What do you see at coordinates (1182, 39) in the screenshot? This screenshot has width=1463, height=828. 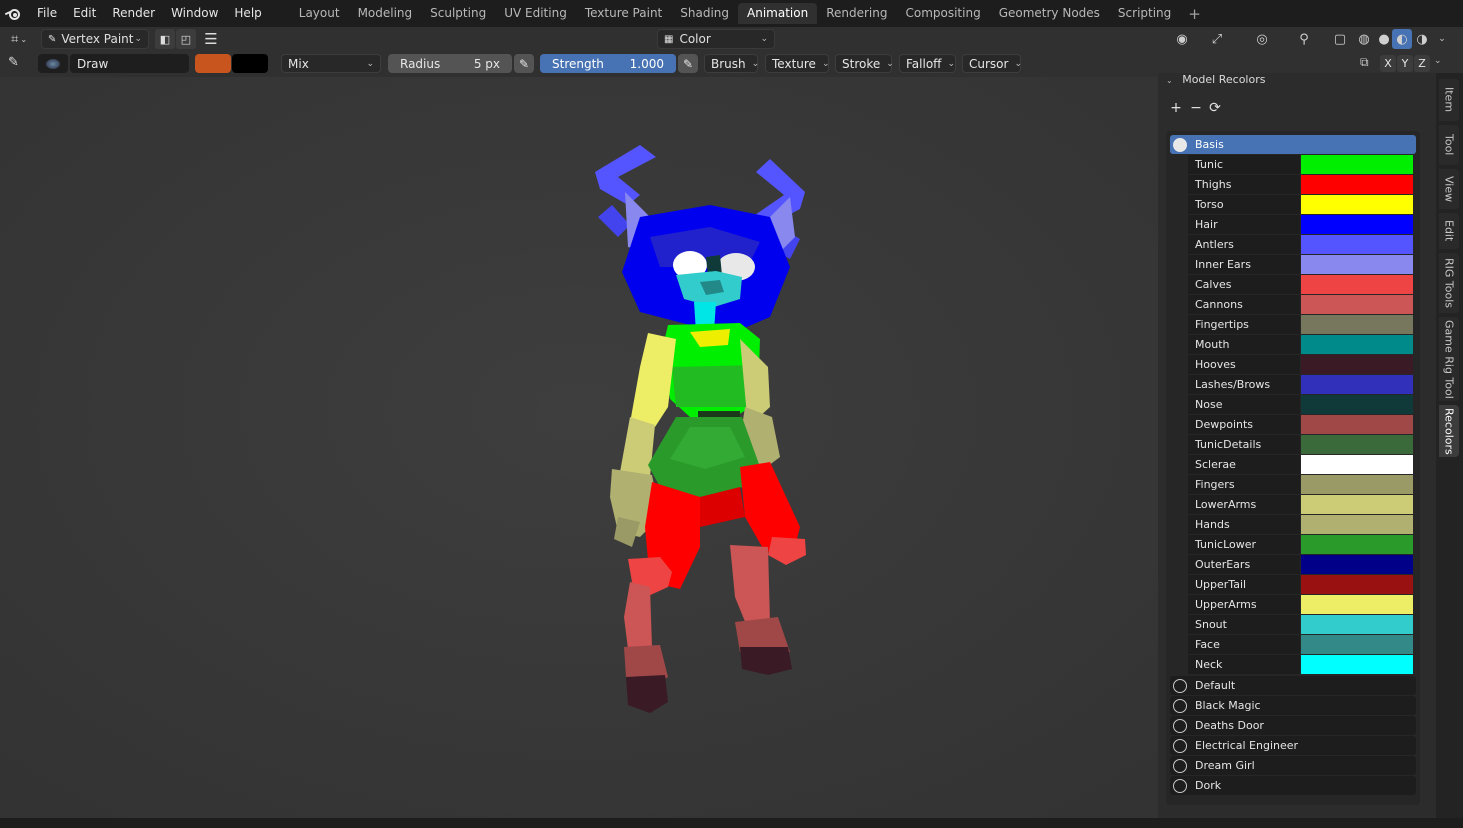 I see `visibility-eye-icon: ◉` at bounding box center [1182, 39].